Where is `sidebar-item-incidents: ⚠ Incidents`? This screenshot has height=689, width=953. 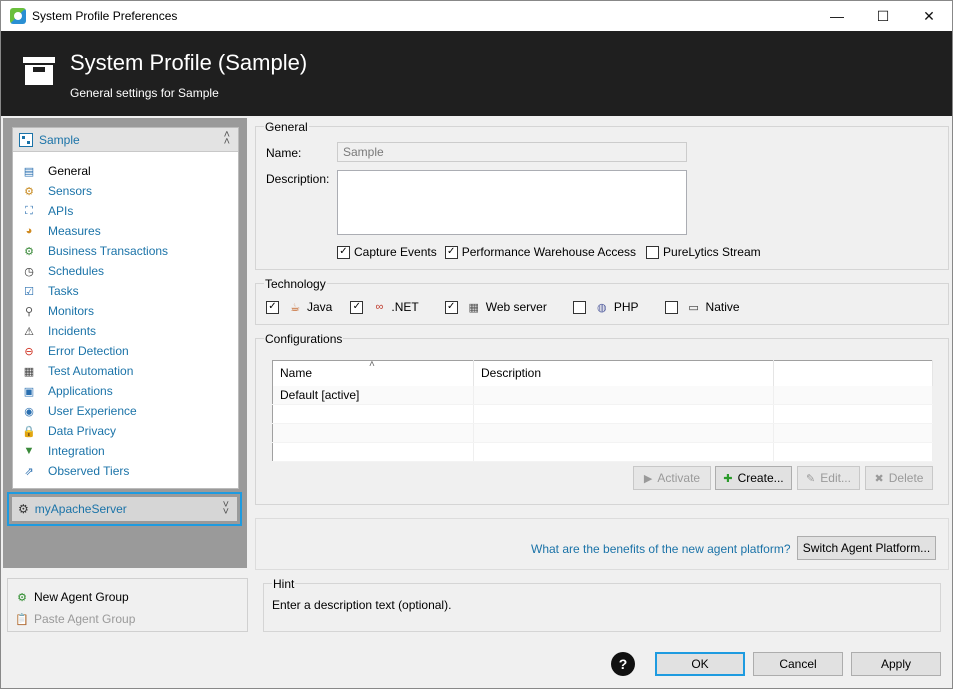 sidebar-item-incidents: ⚠ Incidents is located at coordinates (94, 331).